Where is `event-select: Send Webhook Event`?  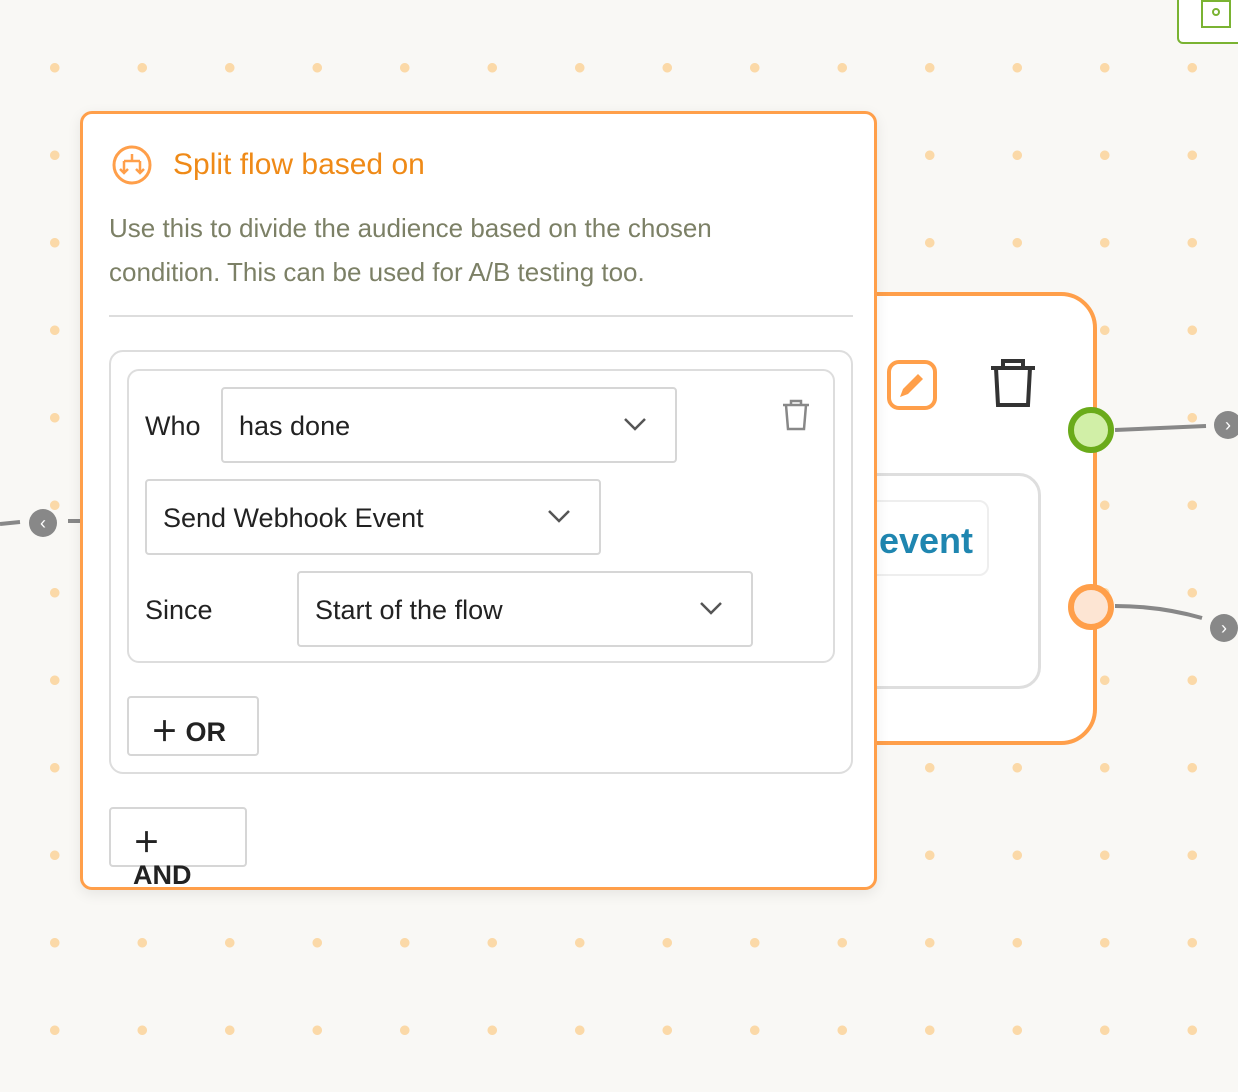 event-select: Send Webhook Event is located at coordinates (373, 517).